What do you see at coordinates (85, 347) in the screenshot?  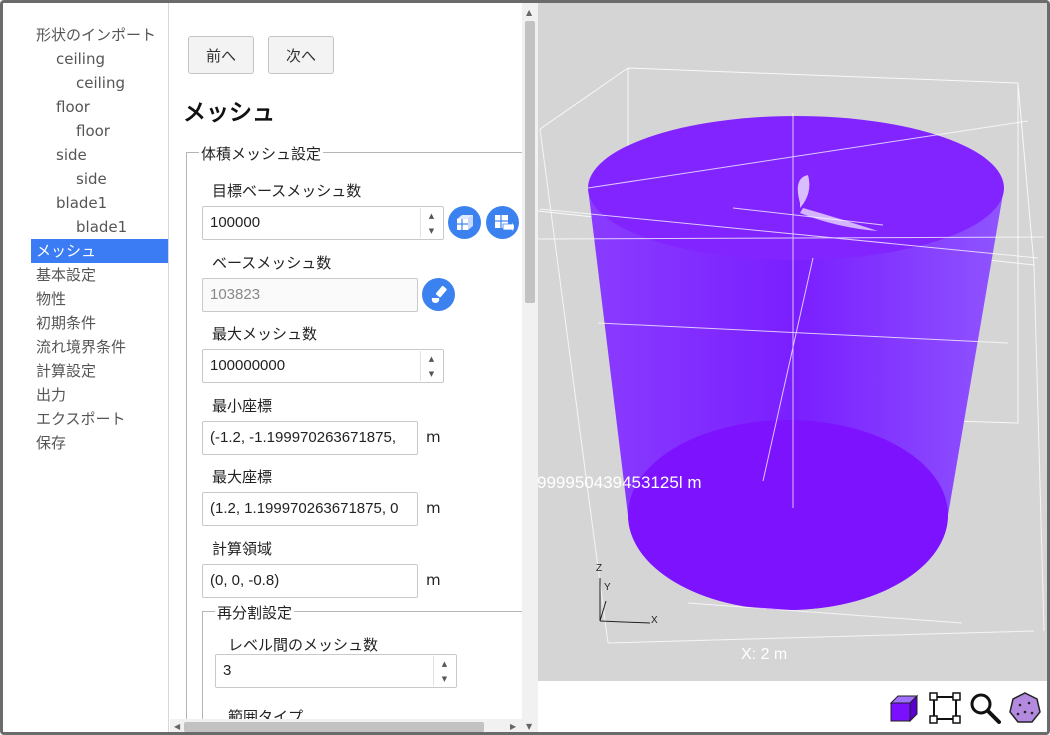 I see `nav-item-flow-boundary: 流れ境界条件` at bounding box center [85, 347].